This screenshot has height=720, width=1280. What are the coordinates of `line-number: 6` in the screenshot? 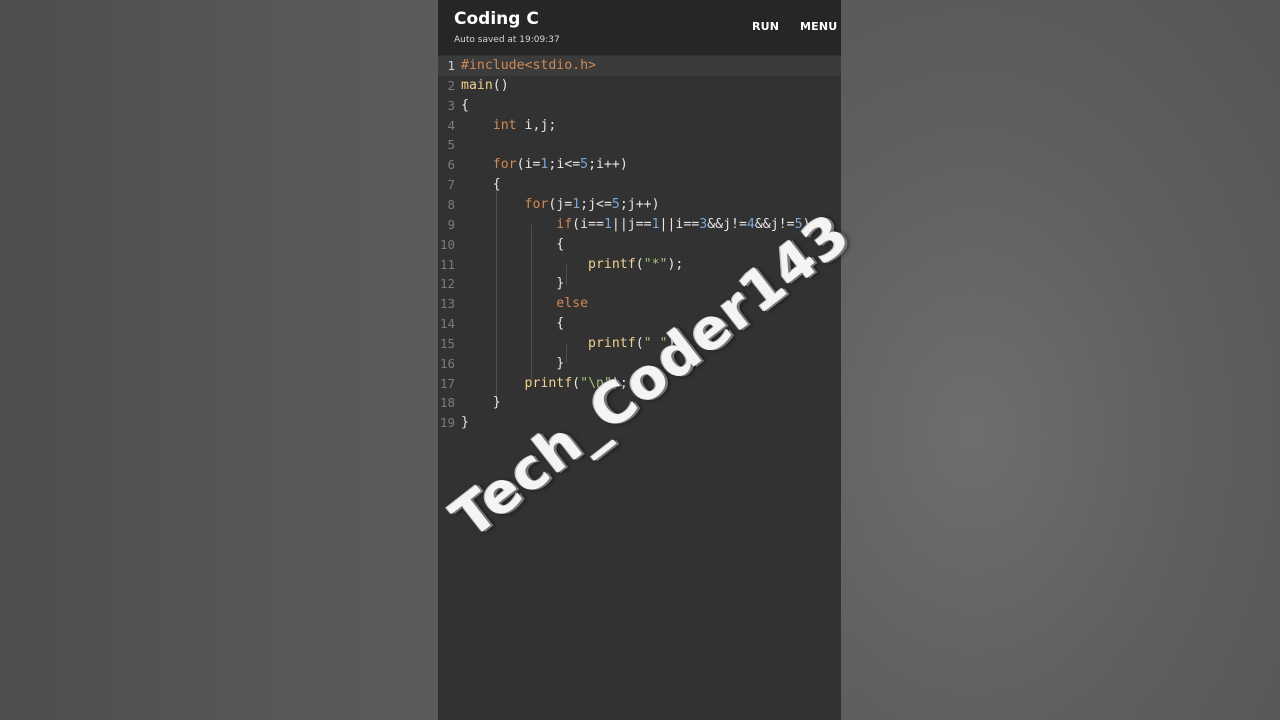 It's located at (451, 165).